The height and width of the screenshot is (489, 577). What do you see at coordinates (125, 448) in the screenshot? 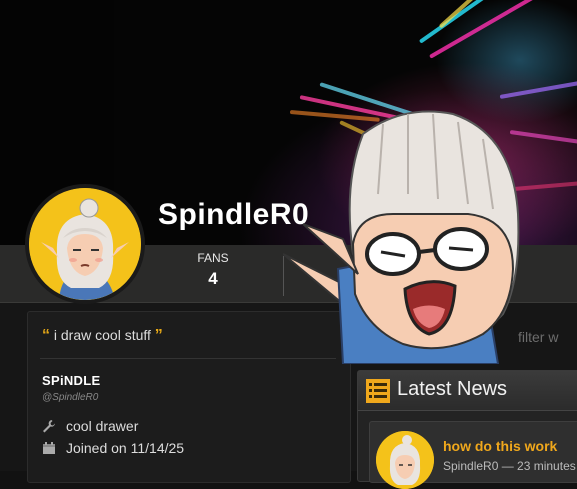
I see `joined-text: Joined on 11/14/25` at bounding box center [125, 448].